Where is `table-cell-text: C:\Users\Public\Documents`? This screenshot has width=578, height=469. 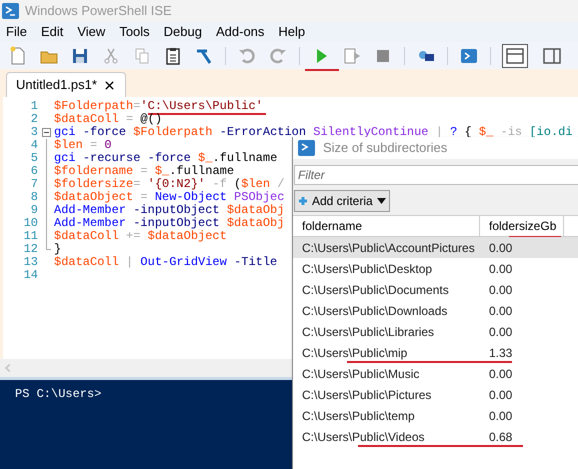
table-cell-text: C:\Users\Public\Documents is located at coordinates (375, 290).